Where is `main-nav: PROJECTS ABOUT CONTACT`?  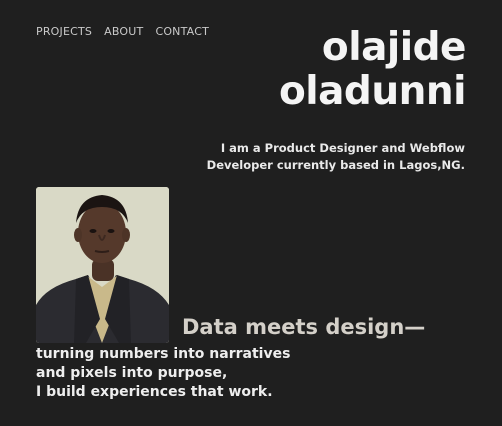 main-nav: PROJECTS ABOUT CONTACT is located at coordinates (122, 31).